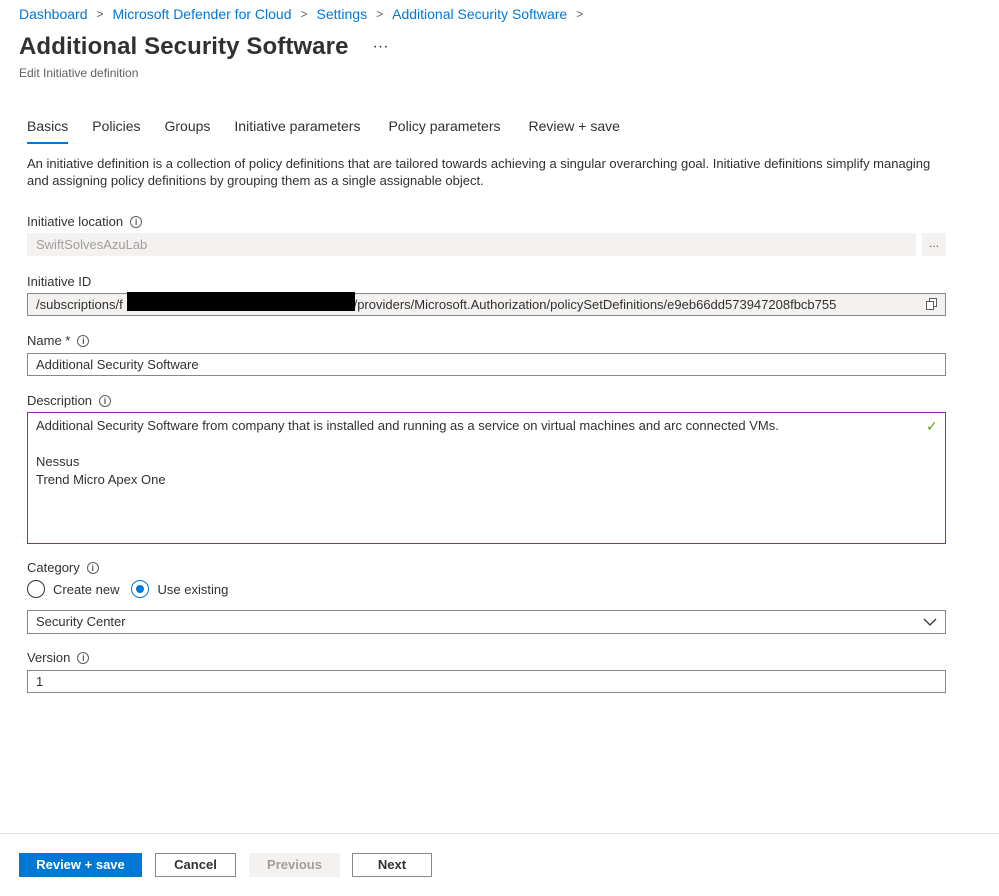 Image resolution: width=999 pixels, height=896 pixels. I want to click on version-label: Version i, so click(58, 657).